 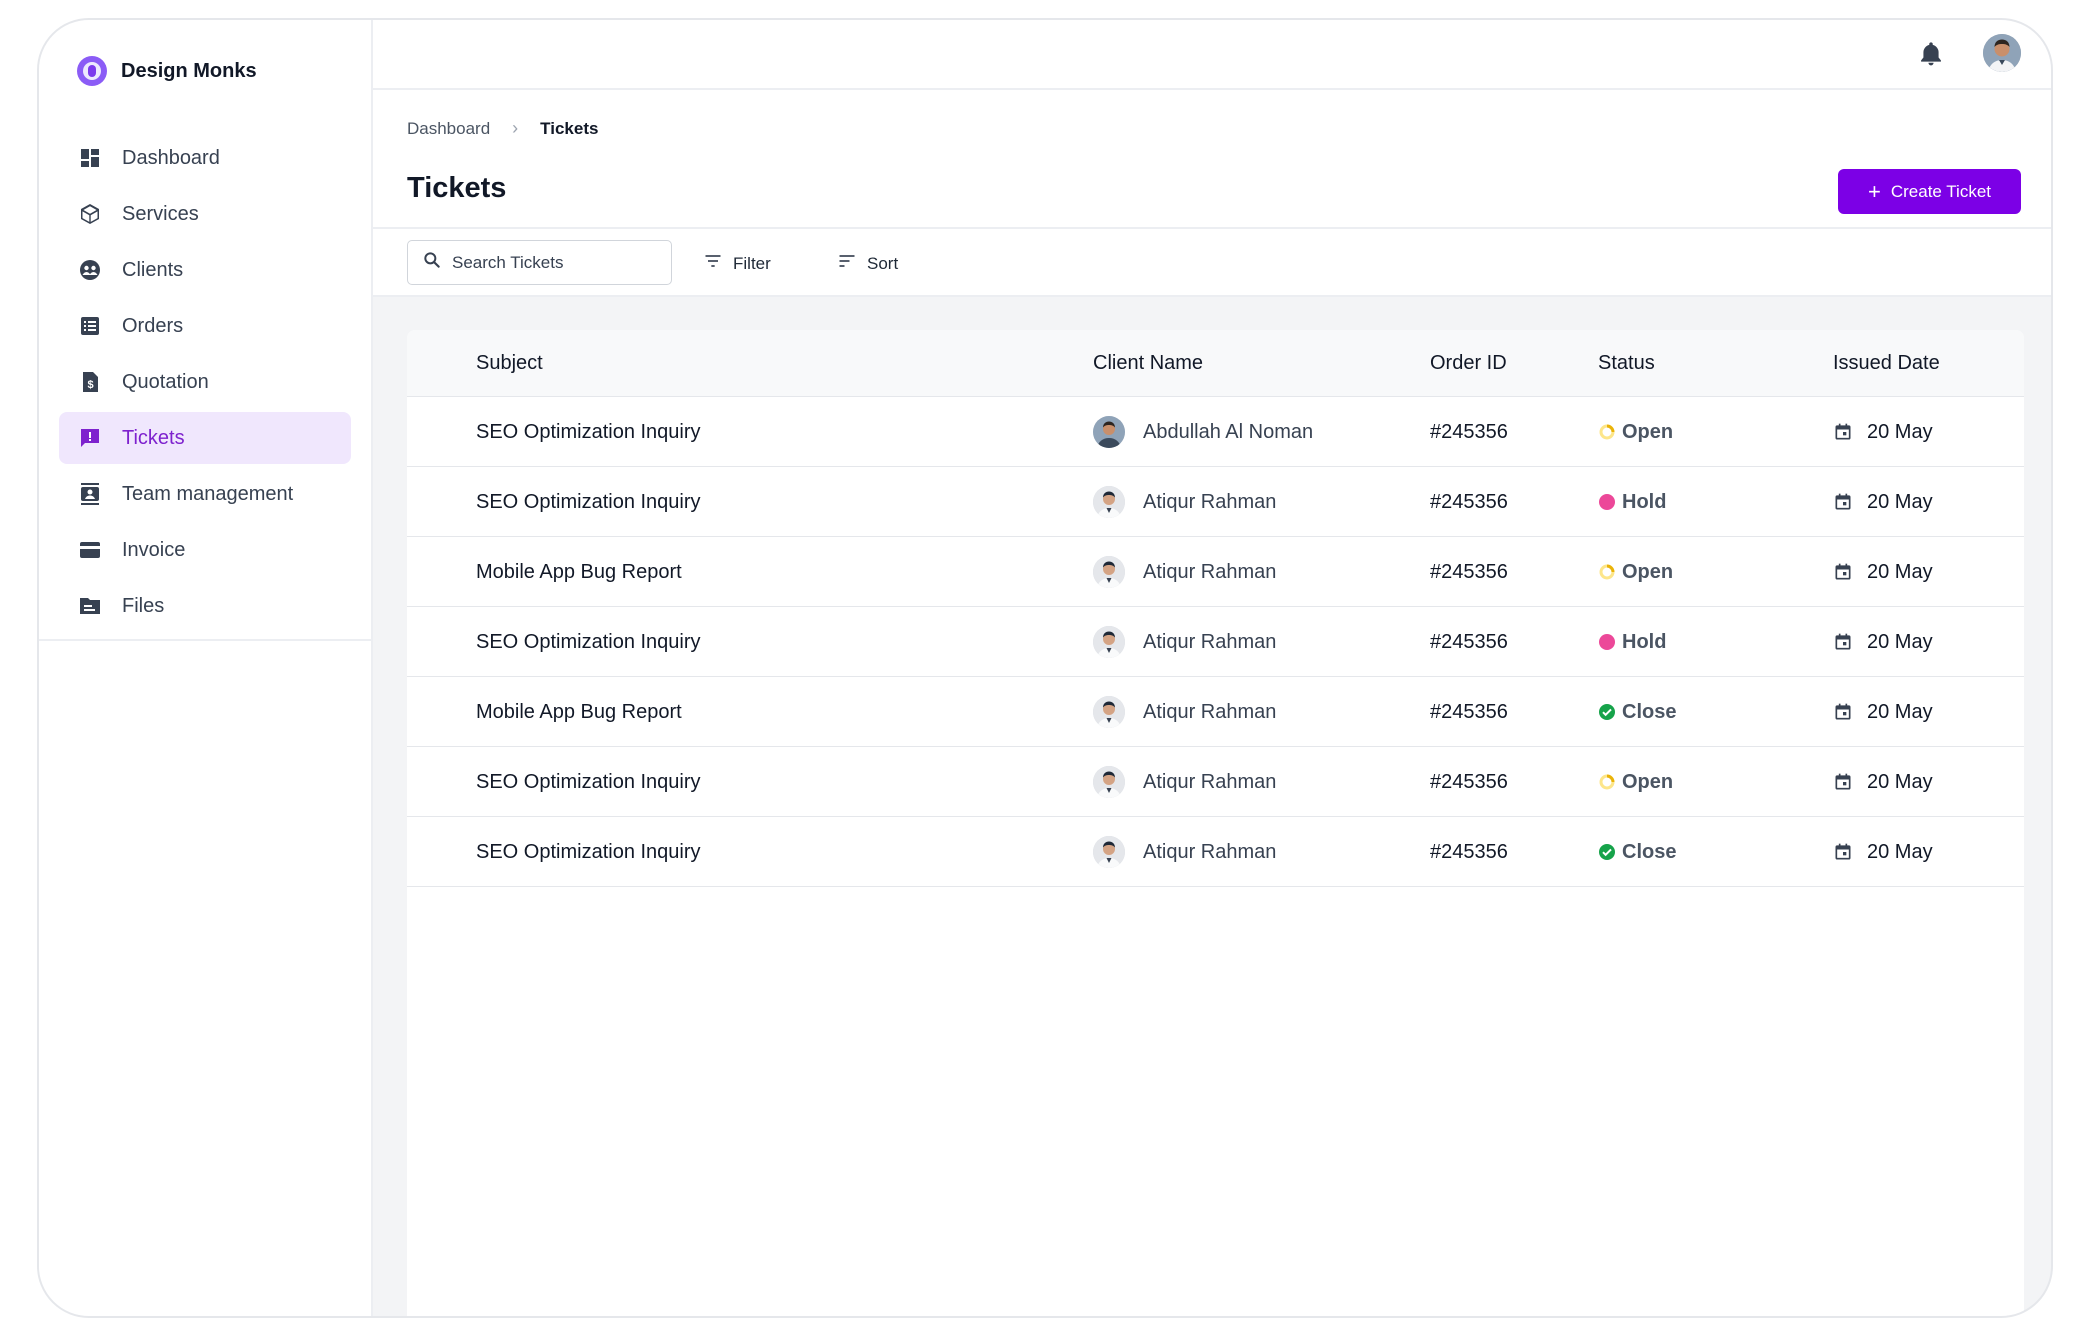 I want to click on user-avatar, so click(x=2002, y=53).